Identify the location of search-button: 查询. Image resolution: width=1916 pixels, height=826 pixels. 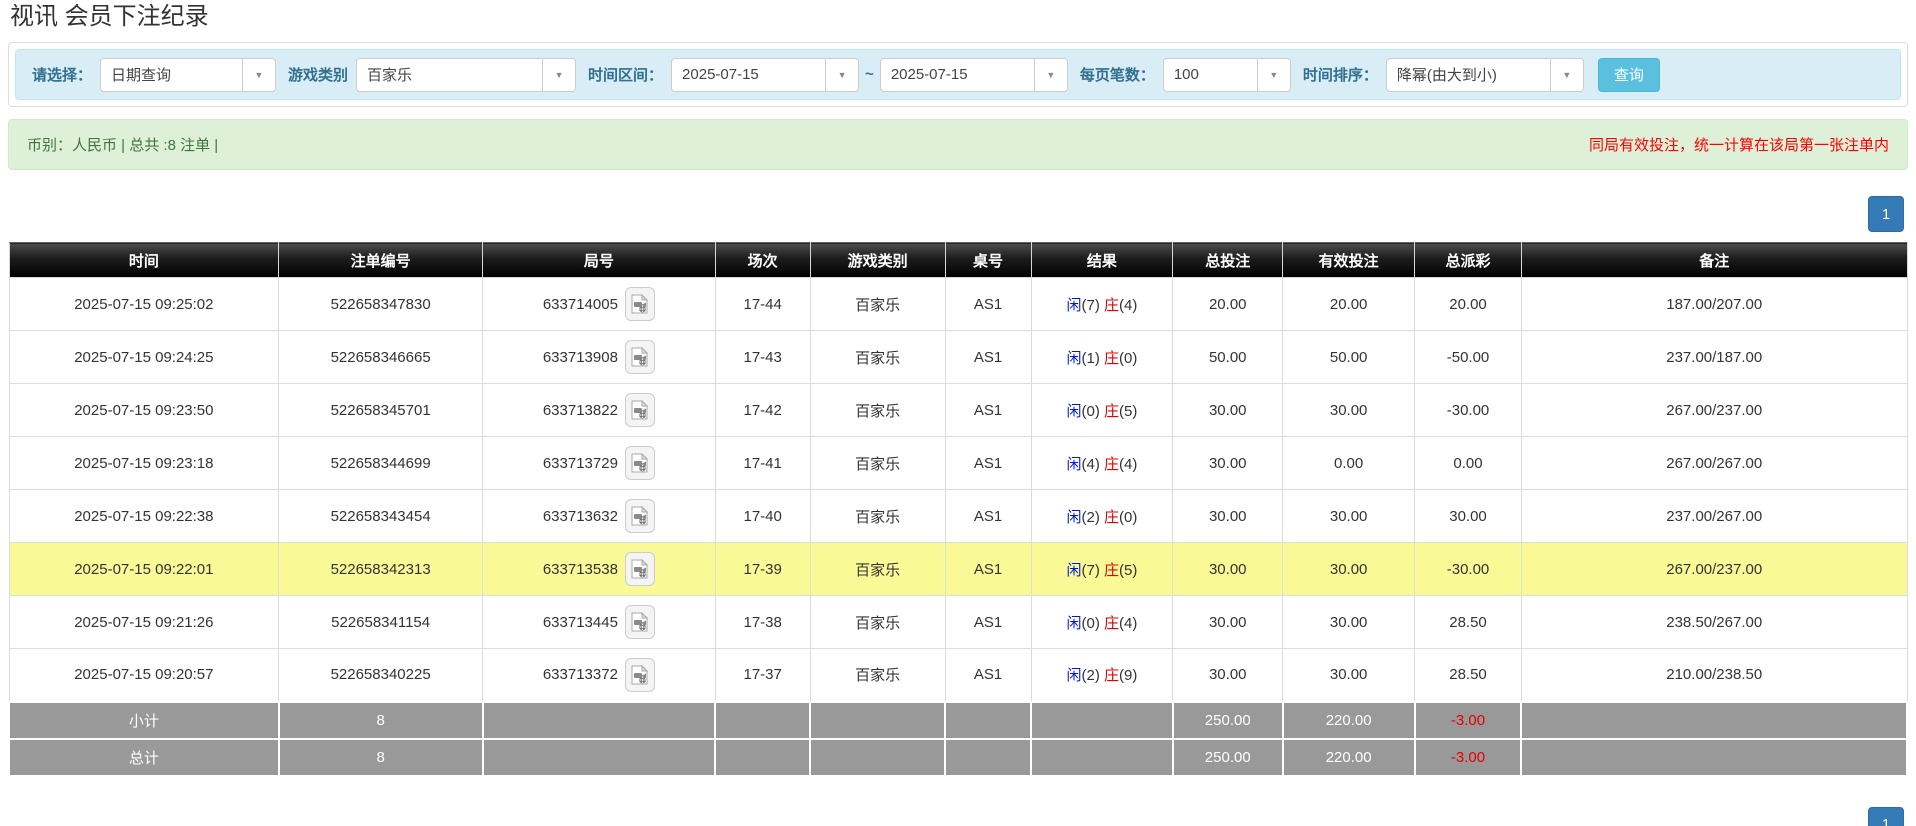
(1628, 74).